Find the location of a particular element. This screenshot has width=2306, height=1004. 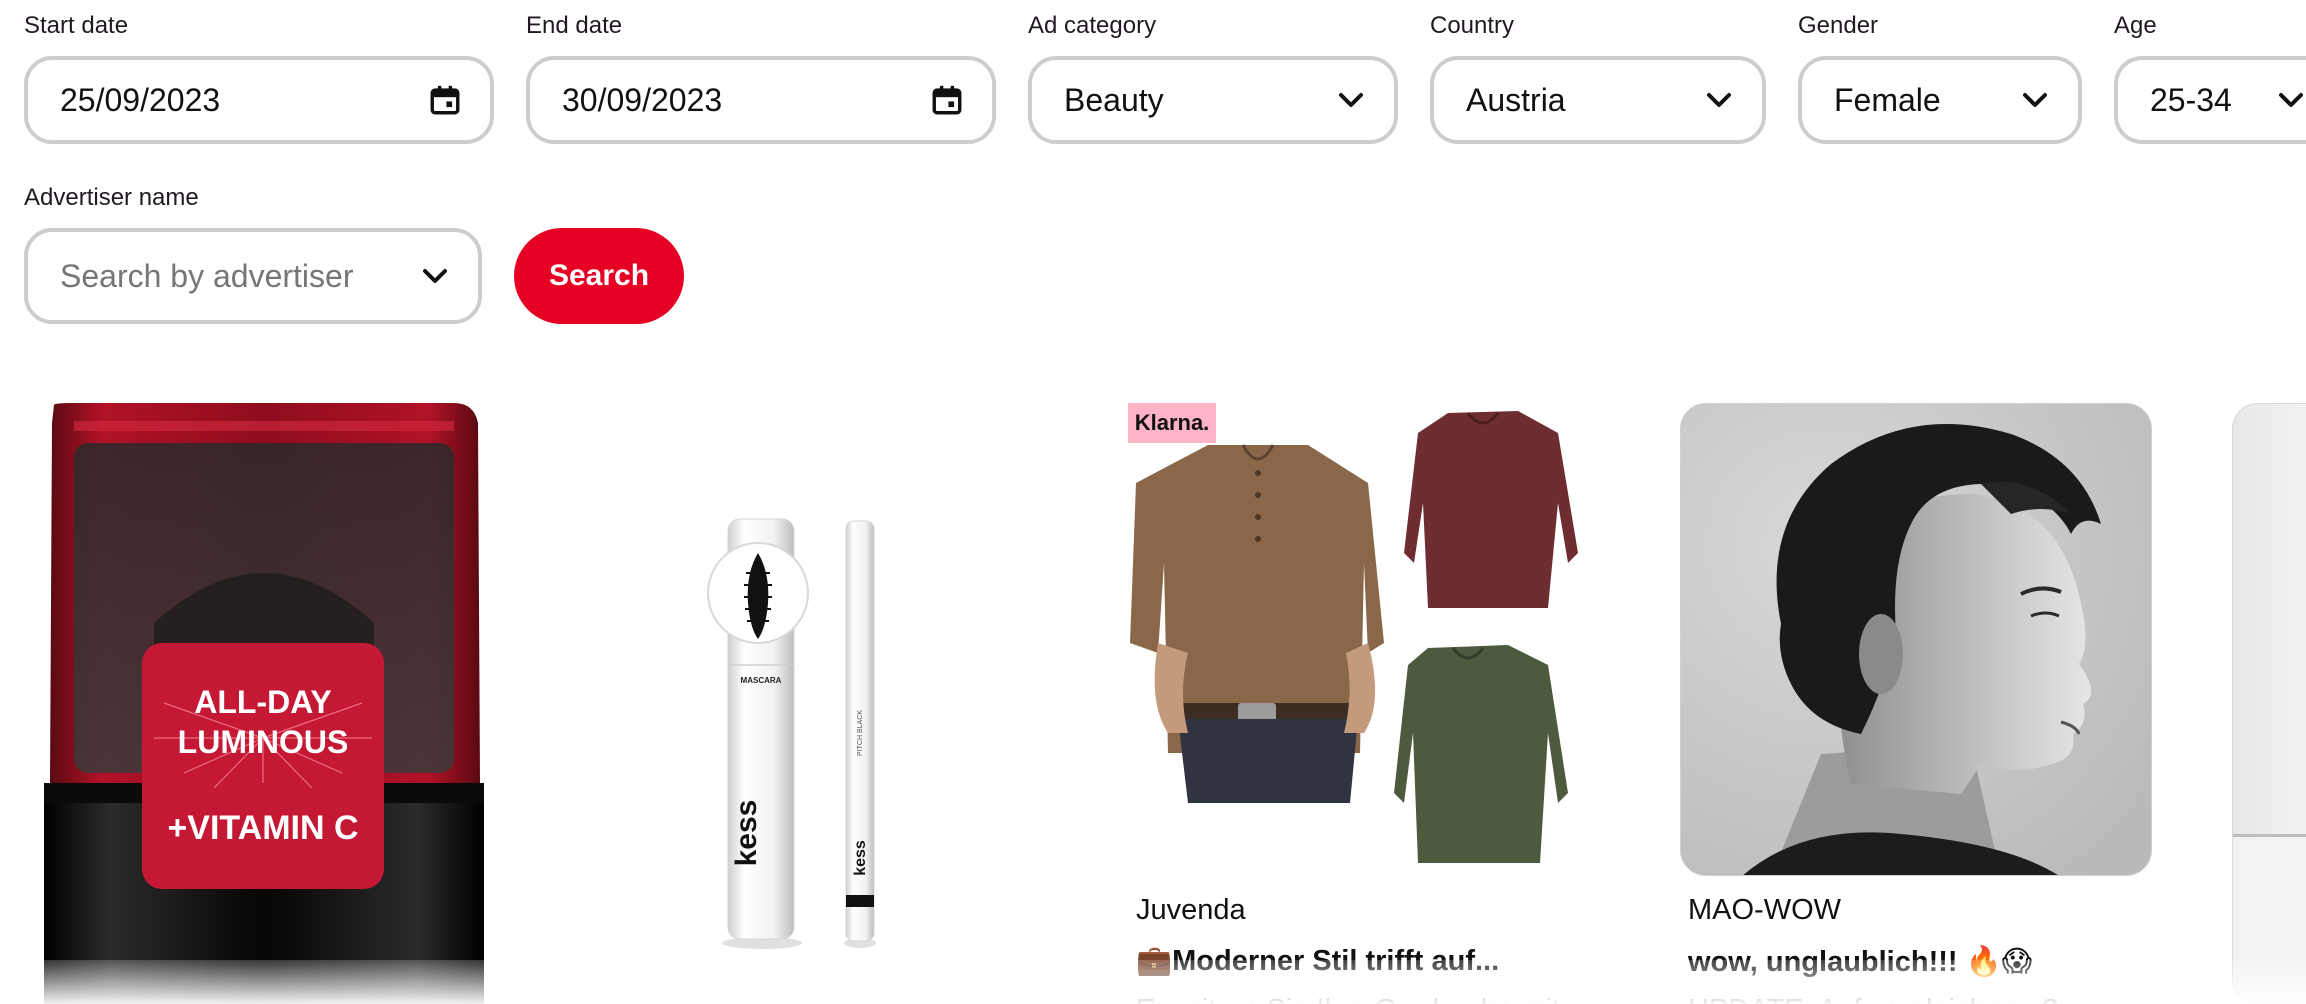

ad-category-label: Ad category is located at coordinates (1092, 25).